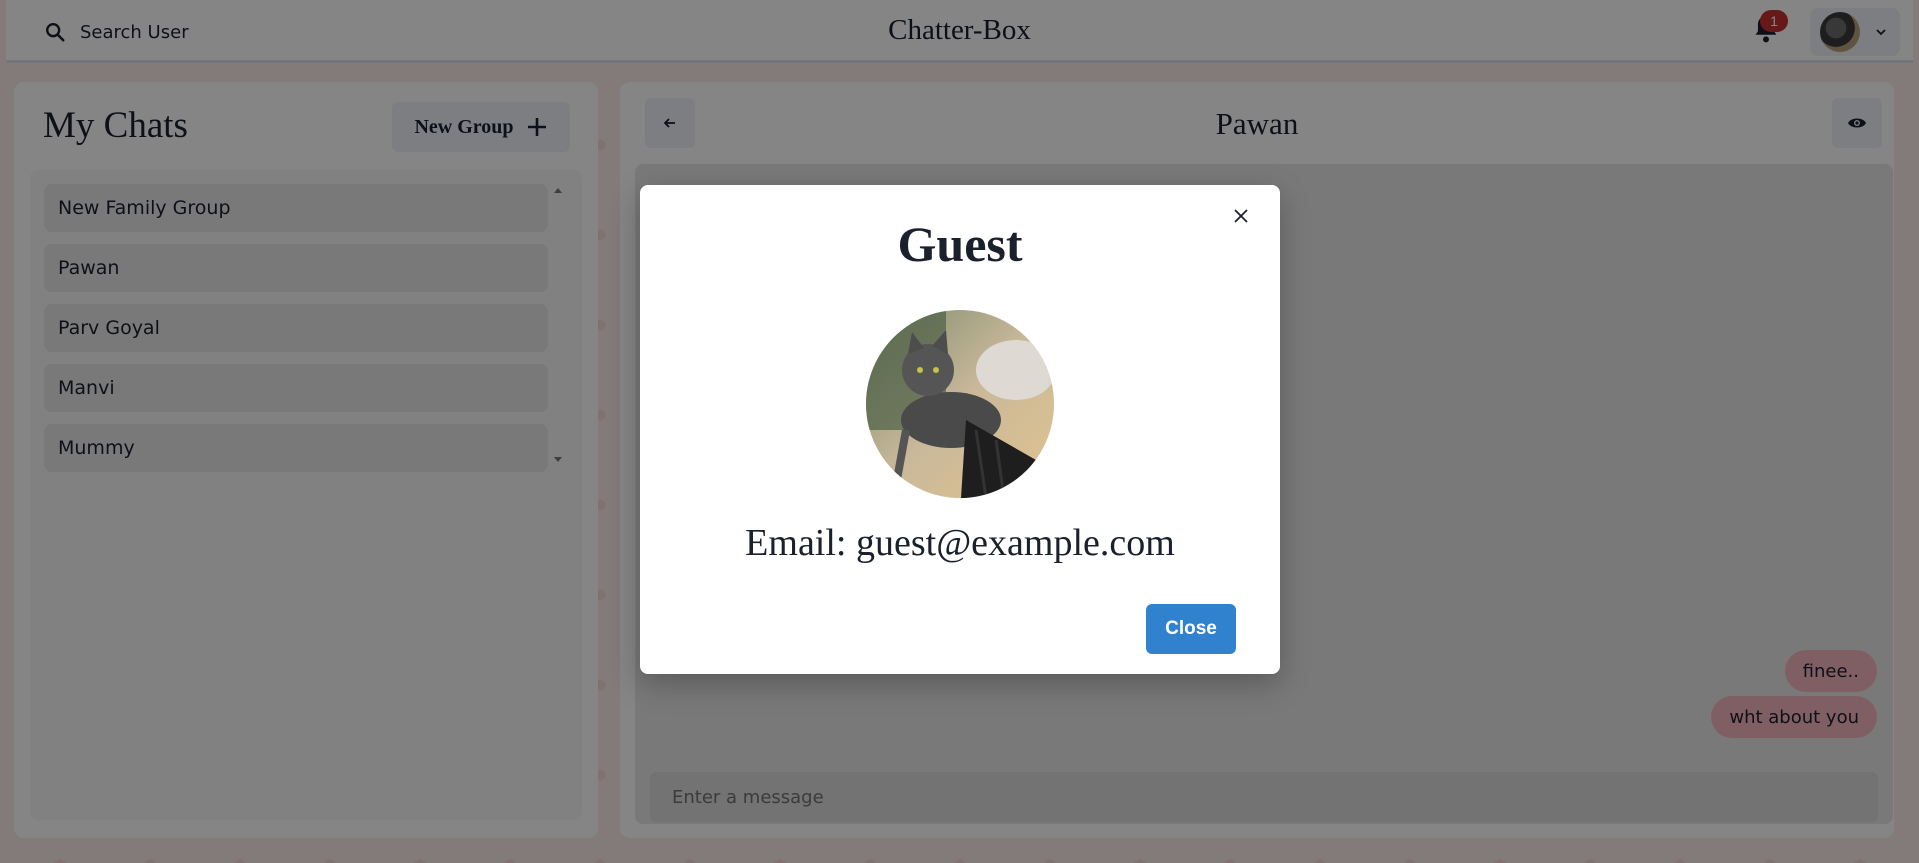 This screenshot has height=863, width=1919. I want to click on profile-picture, so click(960, 404).